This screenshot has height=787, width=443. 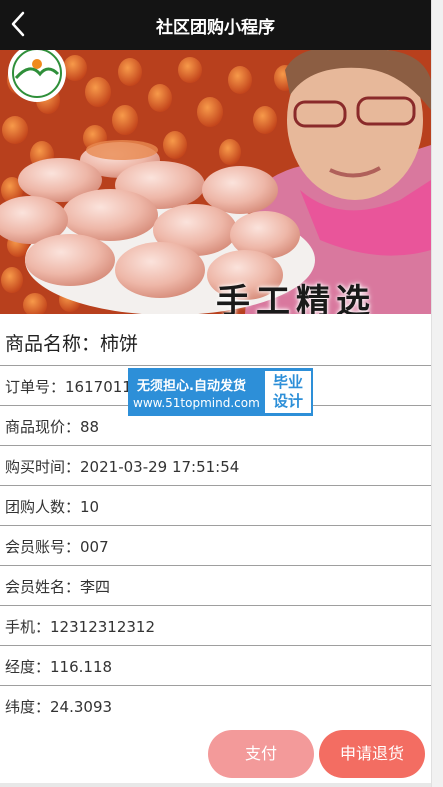 I want to click on detail-label: 会员姓名：, so click(x=43, y=587).